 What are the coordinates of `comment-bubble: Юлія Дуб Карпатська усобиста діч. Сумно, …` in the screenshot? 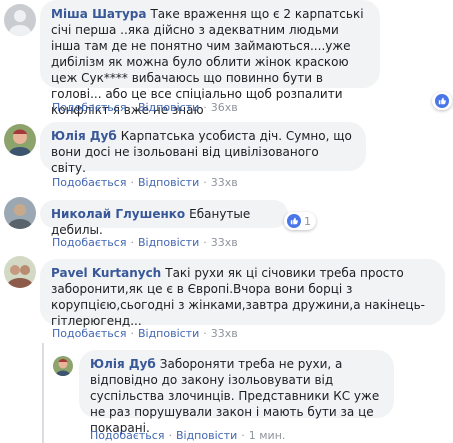 It's located at (203, 148).